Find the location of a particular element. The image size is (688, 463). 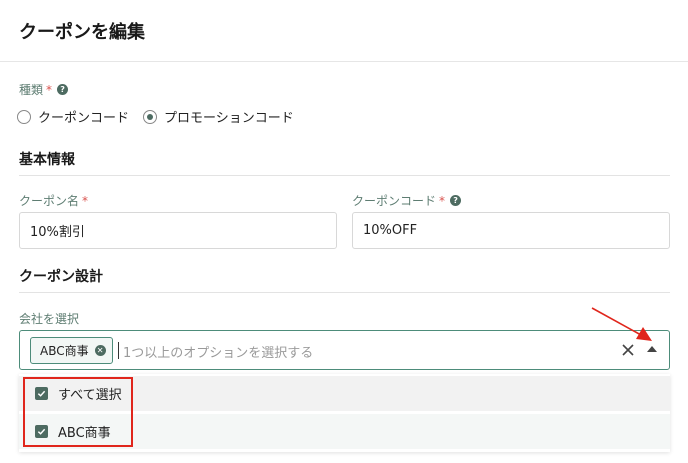

selected-chip: ABC商事 ✕ is located at coordinates (71, 350).